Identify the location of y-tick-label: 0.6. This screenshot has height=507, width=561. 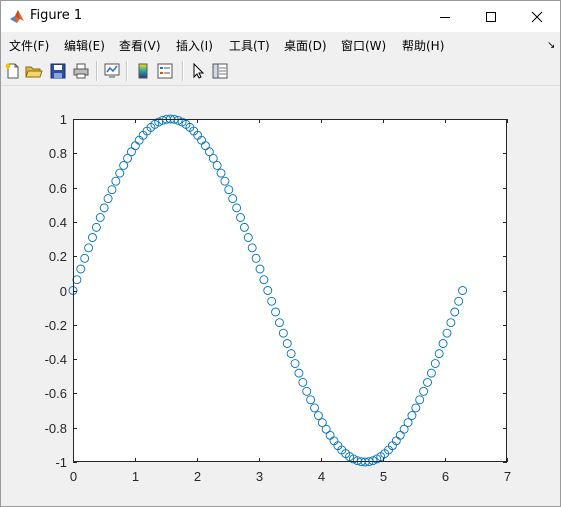
(58, 188).